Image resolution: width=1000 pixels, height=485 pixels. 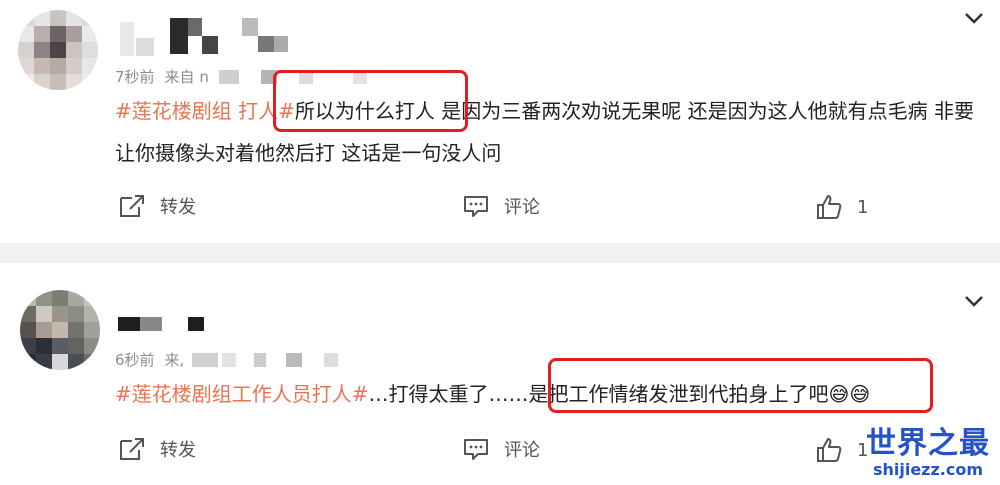 What do you see at coordinates (928, 443) in the screenshot?
I see `watermark-title: 世界之最` at bounding box center [928, 443].